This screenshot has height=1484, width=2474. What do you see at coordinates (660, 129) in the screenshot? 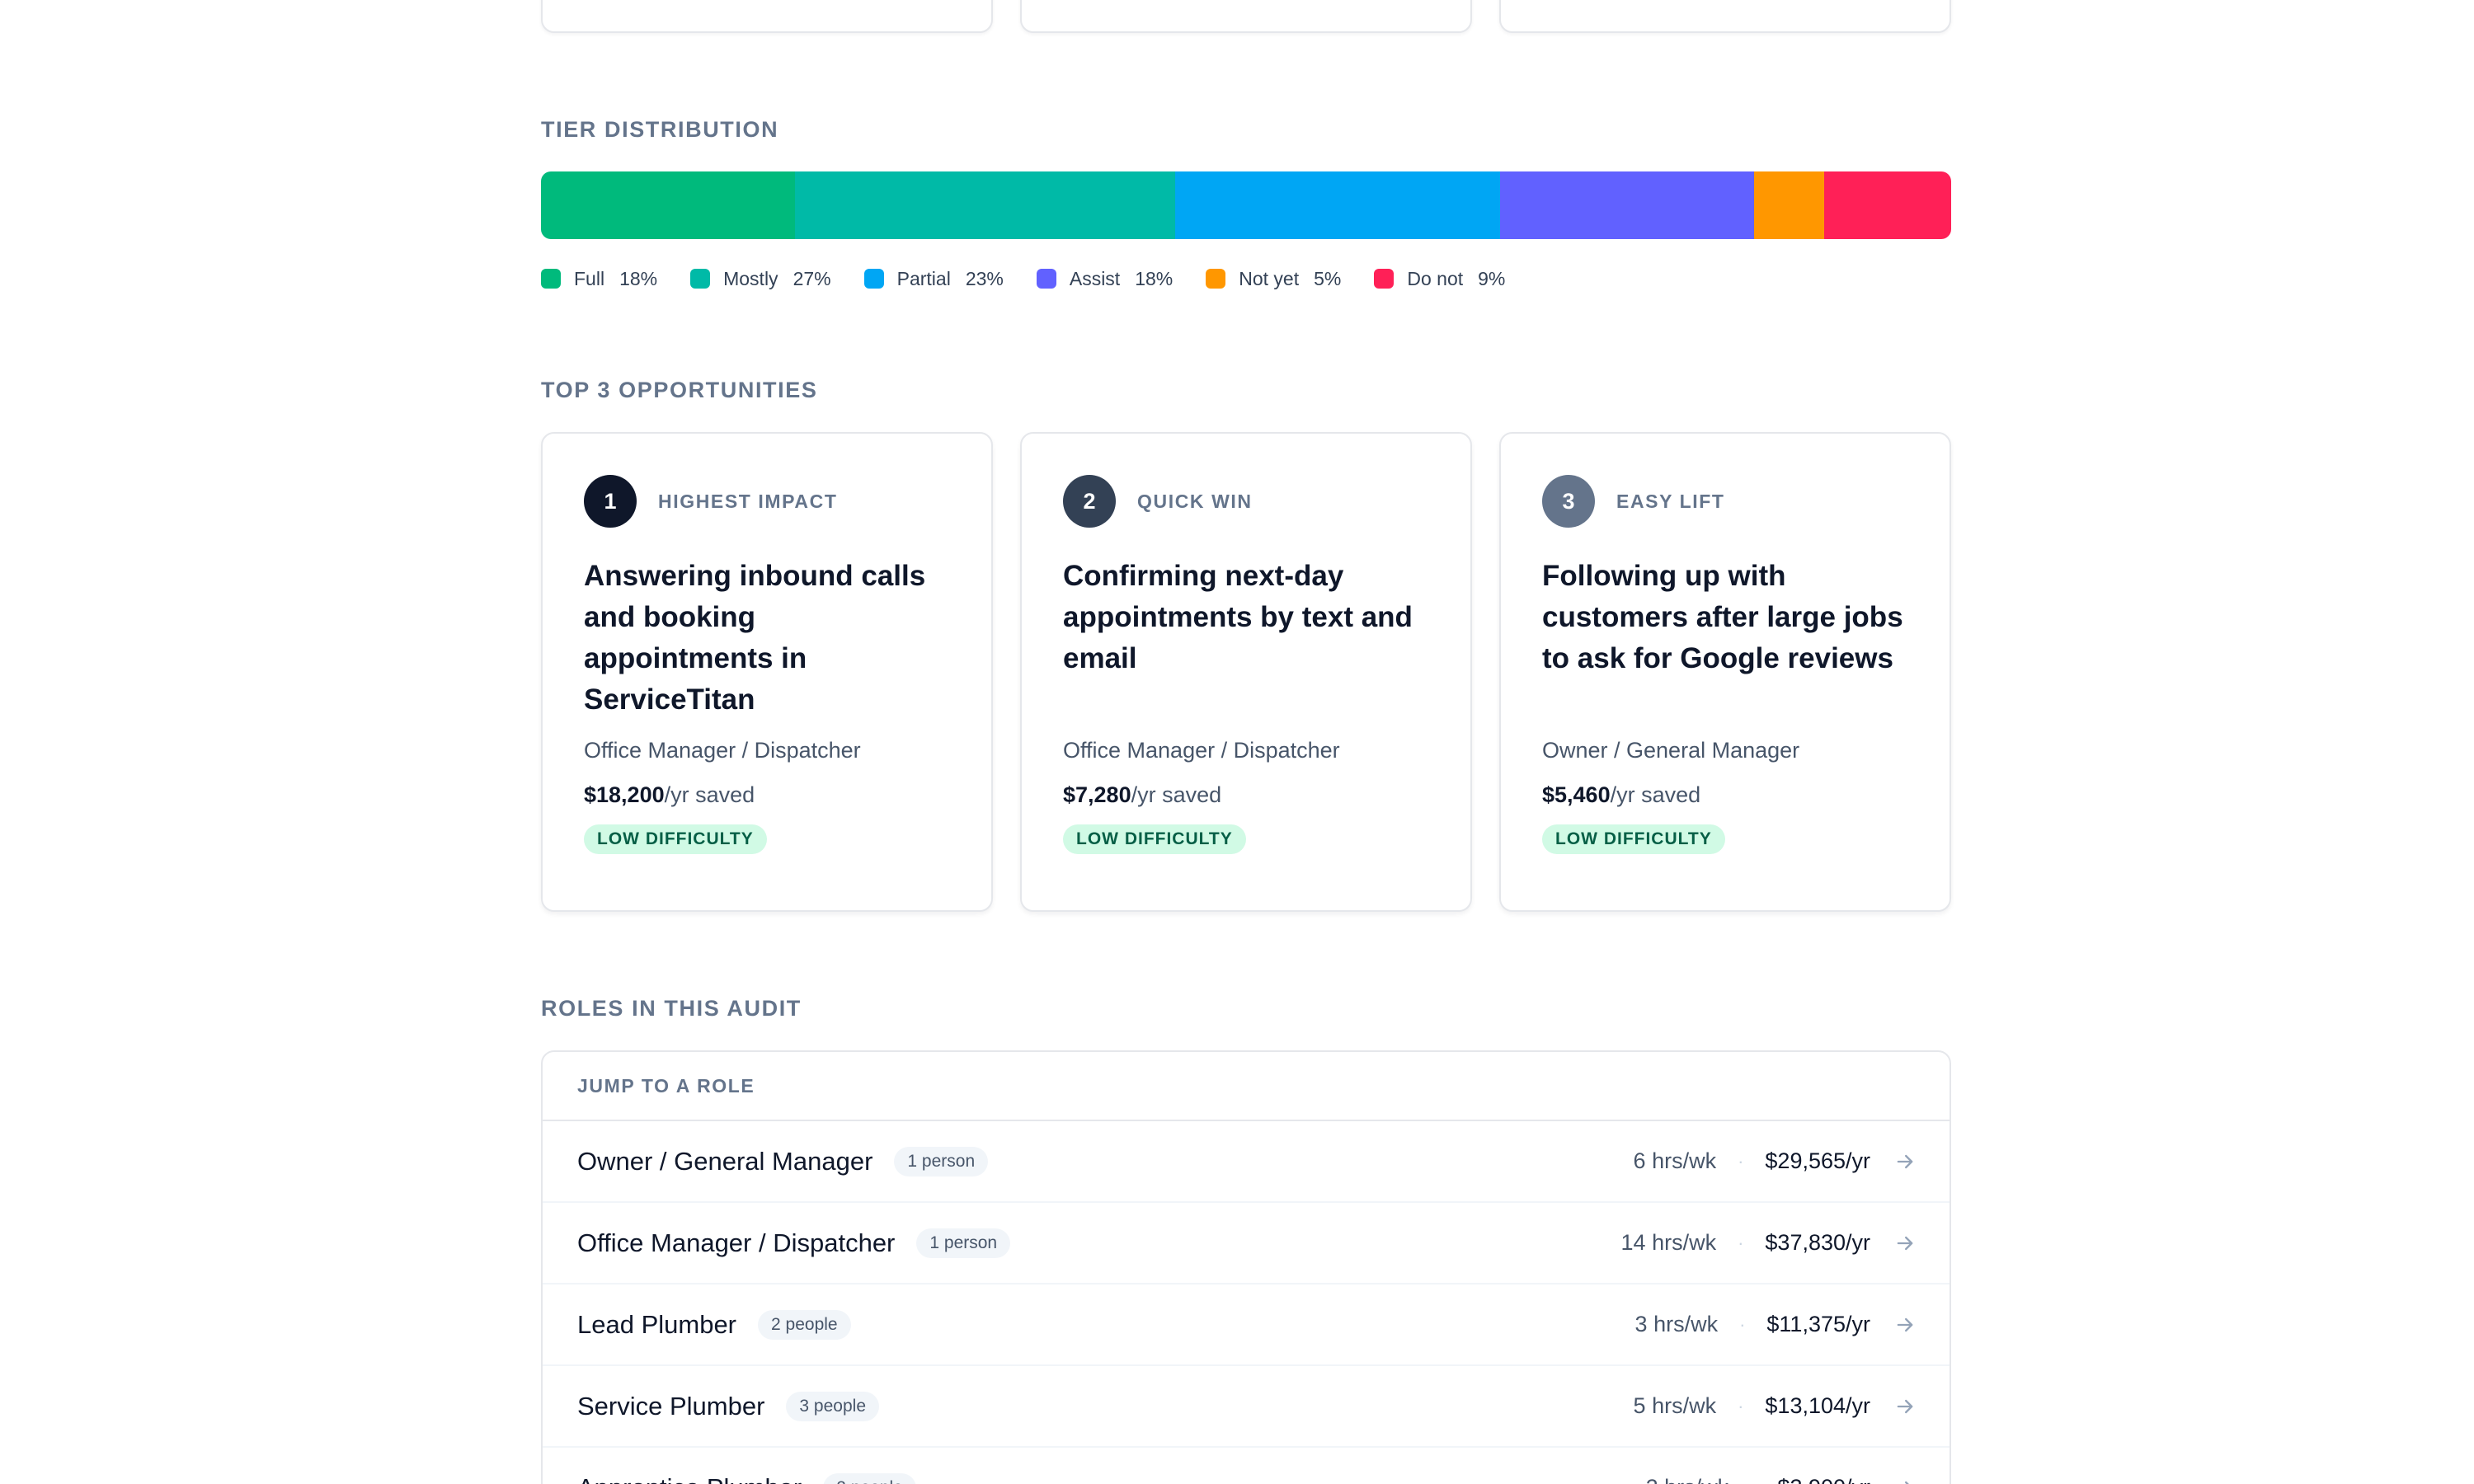
I see `tier-distribution-title: TIER DISTRIBUTION` at bounding box center [660, 129].